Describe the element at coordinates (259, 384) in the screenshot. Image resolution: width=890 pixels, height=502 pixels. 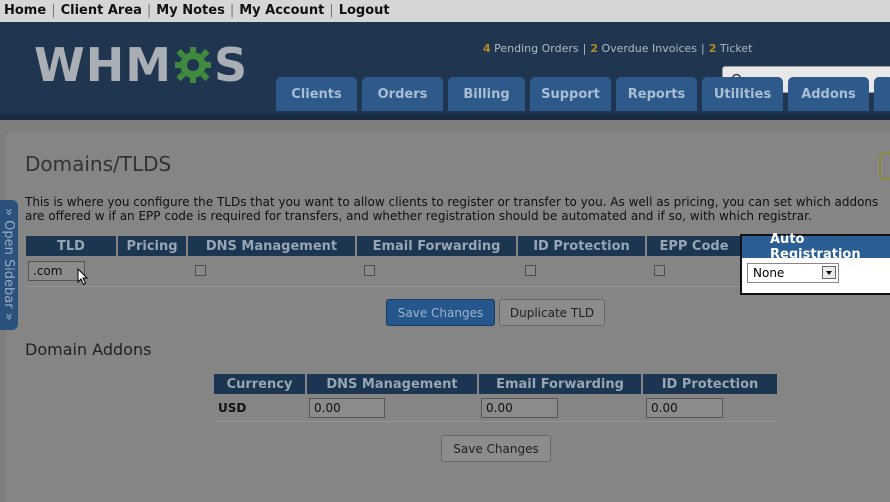
I see `th-currency: Currency` at that location.